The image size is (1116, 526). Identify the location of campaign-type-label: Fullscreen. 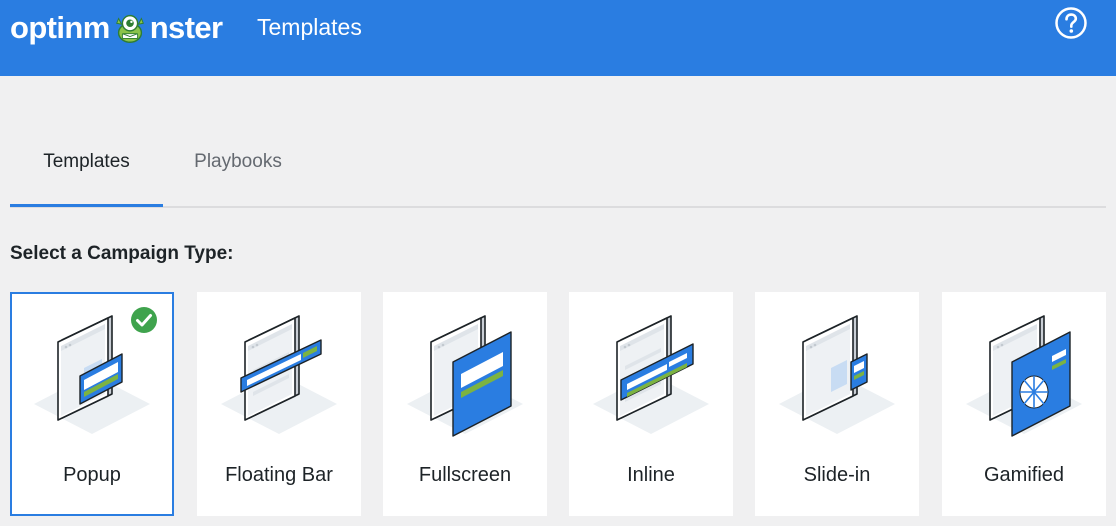
(465, 475).